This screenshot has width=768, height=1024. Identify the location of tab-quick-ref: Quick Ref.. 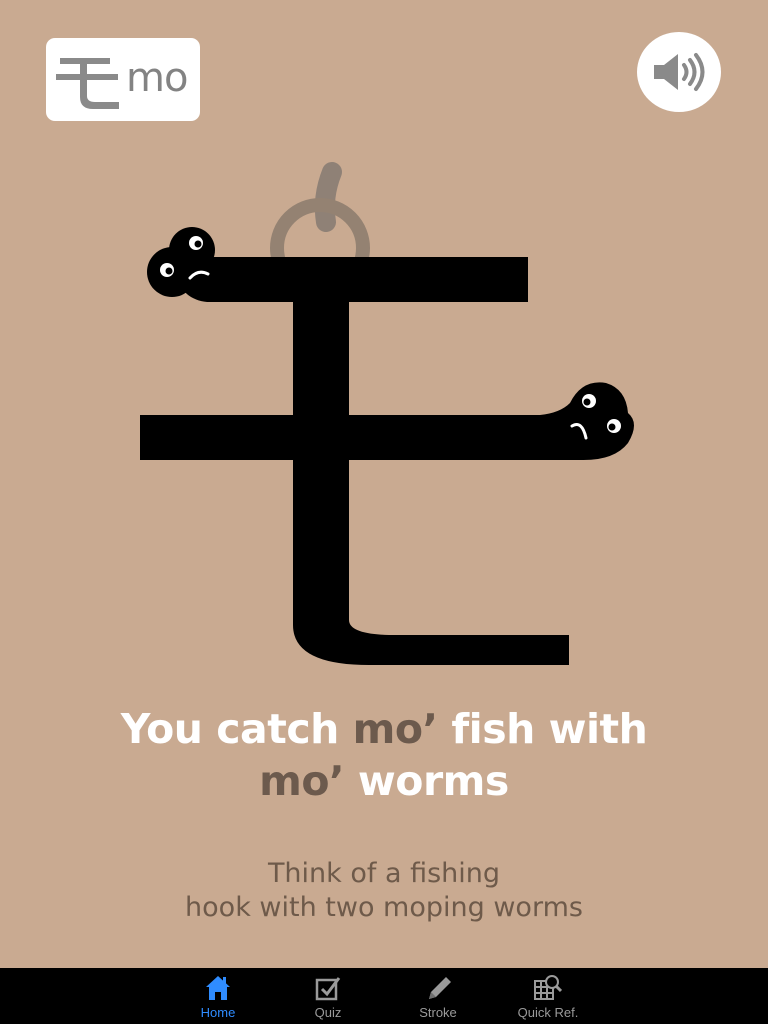
(548, 996).